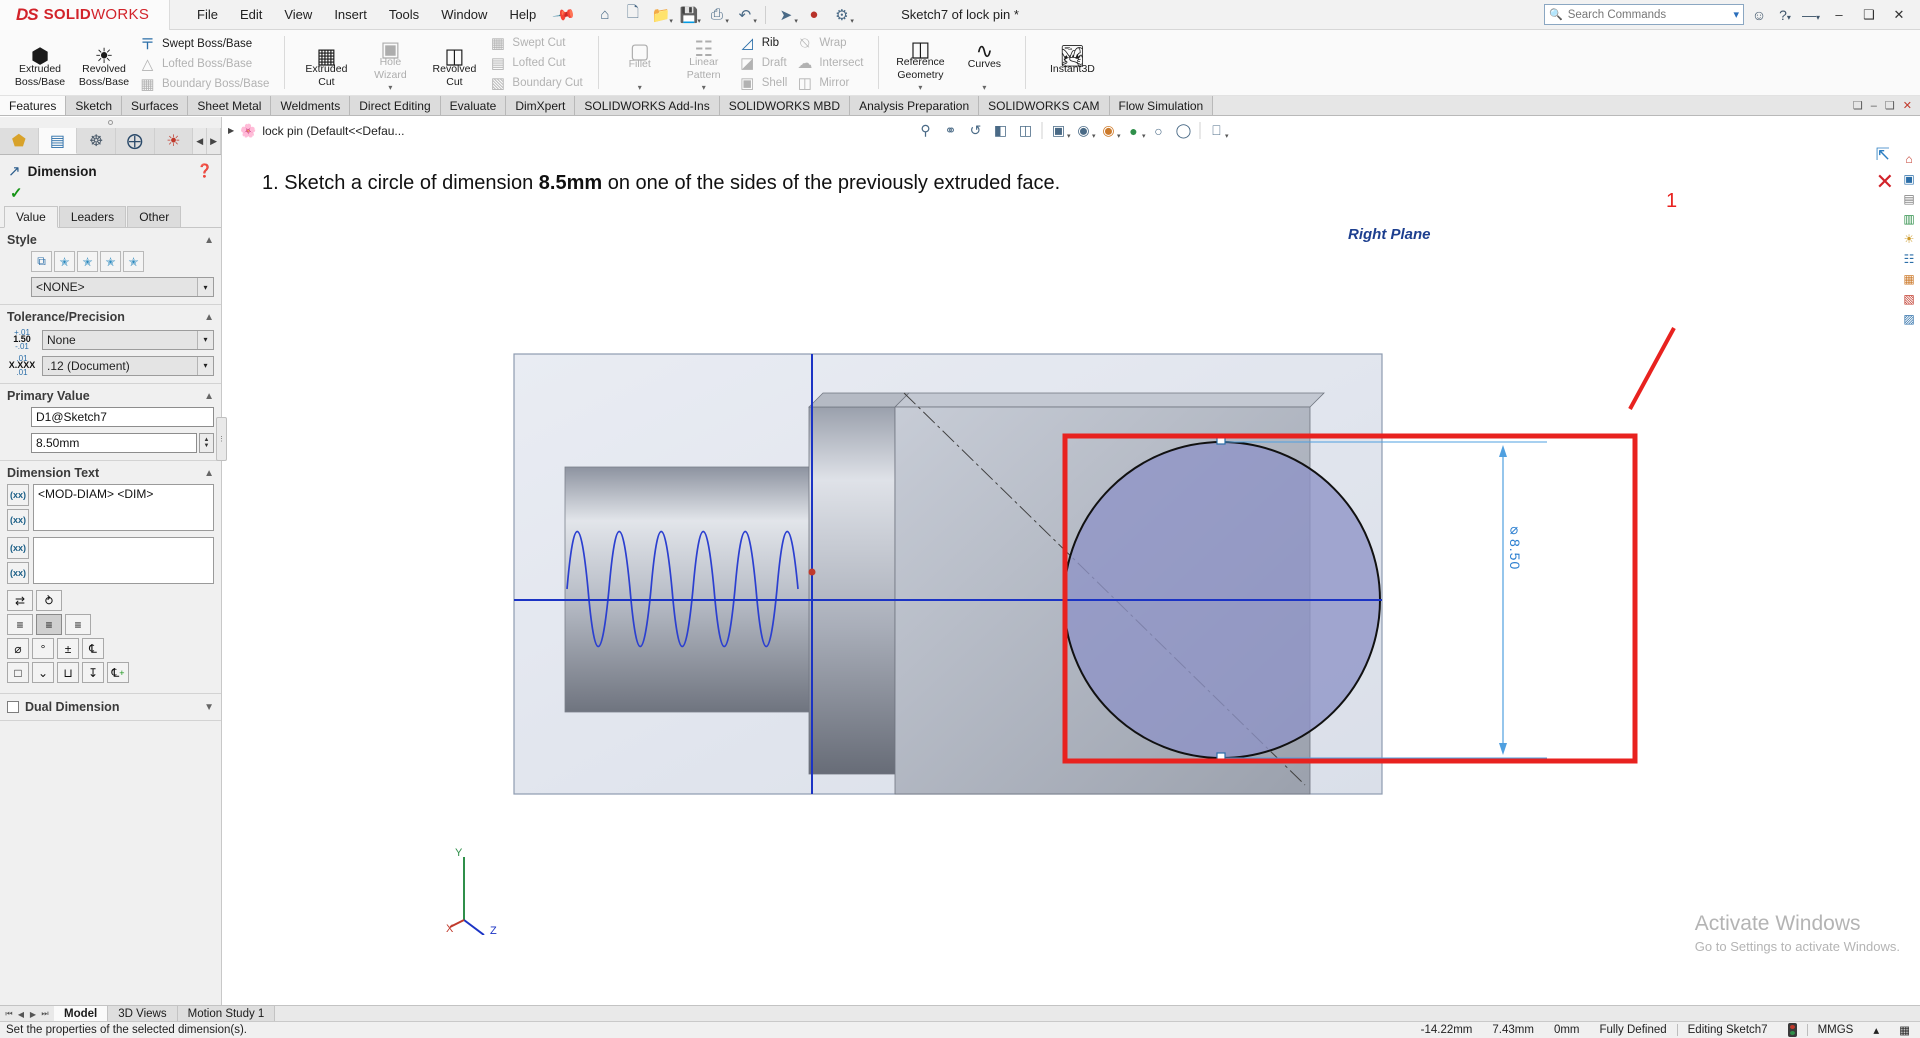 The width and height of the screenshot is (1920, 1038). I want to click on feature-manager-tab: ⬟, so click(19, 141).